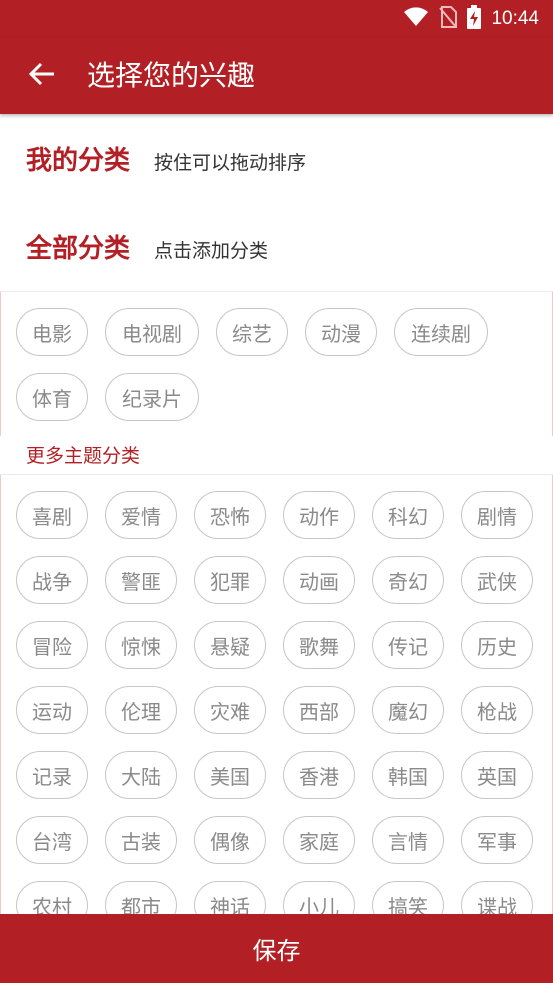 The image size is (553, 983). Describe the element at coordinates (408, 775) in the screenshot. I see `topic-chip: 韩国` at that location.